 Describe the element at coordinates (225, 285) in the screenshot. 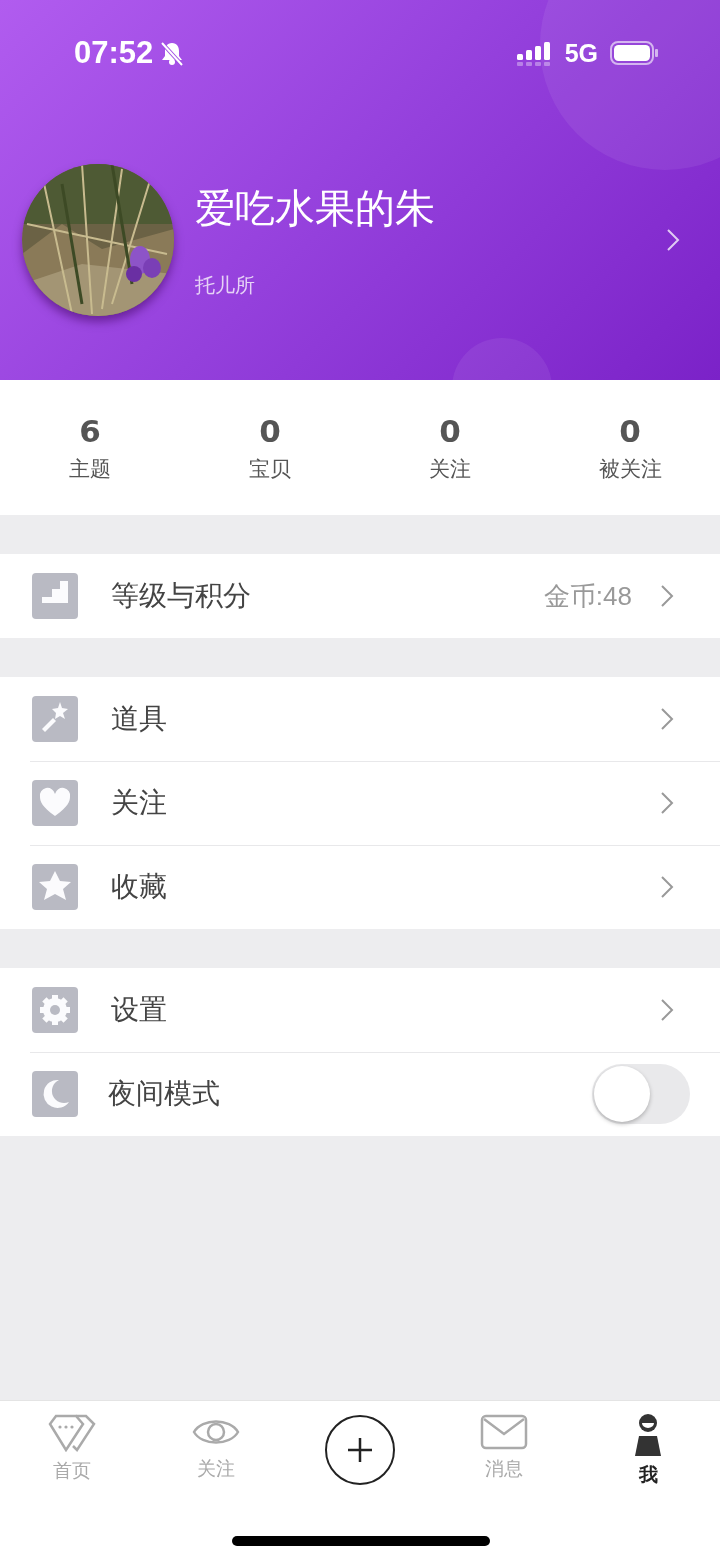

I see `user-level: 托儿所` at that location.